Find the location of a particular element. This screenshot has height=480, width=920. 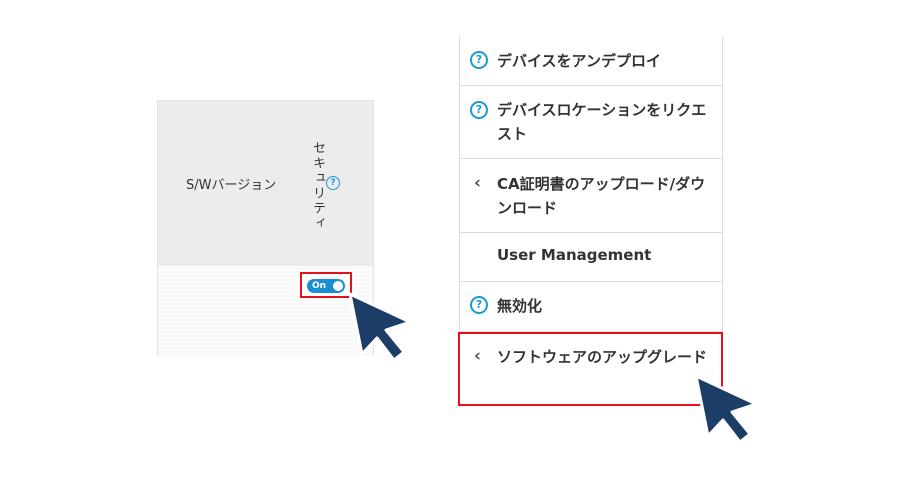

table-header: S/Wバージョン セキュリティ ? is located at coordinates (265, 183).